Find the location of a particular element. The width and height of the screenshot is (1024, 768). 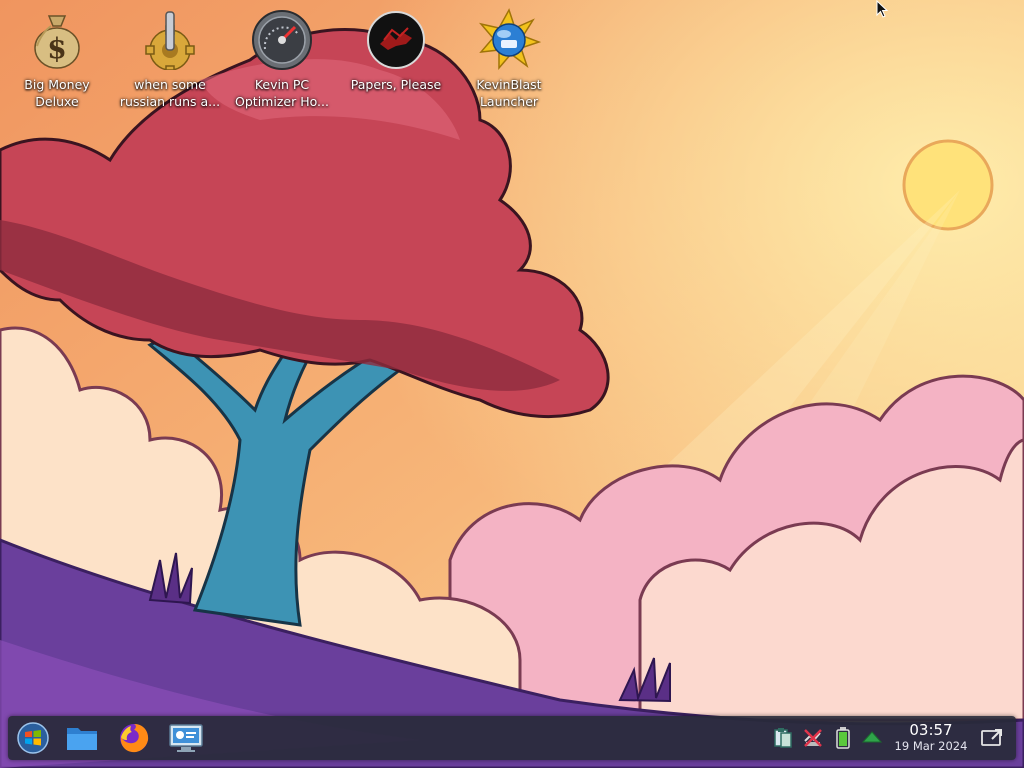

tray-network is located at coordinates (813, 738).